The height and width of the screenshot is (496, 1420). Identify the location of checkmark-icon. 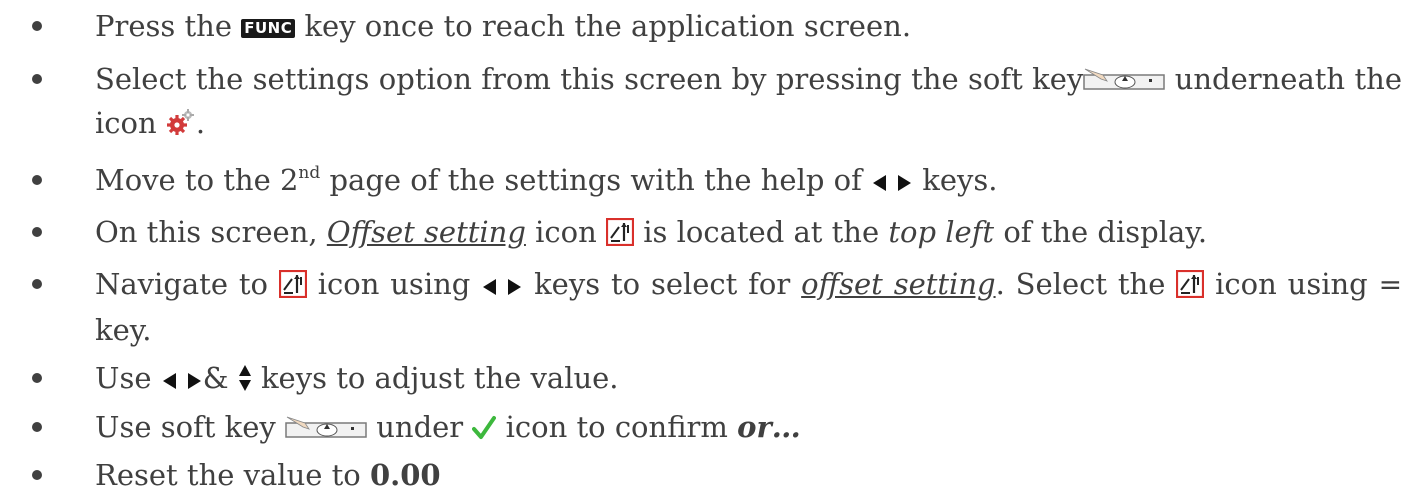
(484, 431).